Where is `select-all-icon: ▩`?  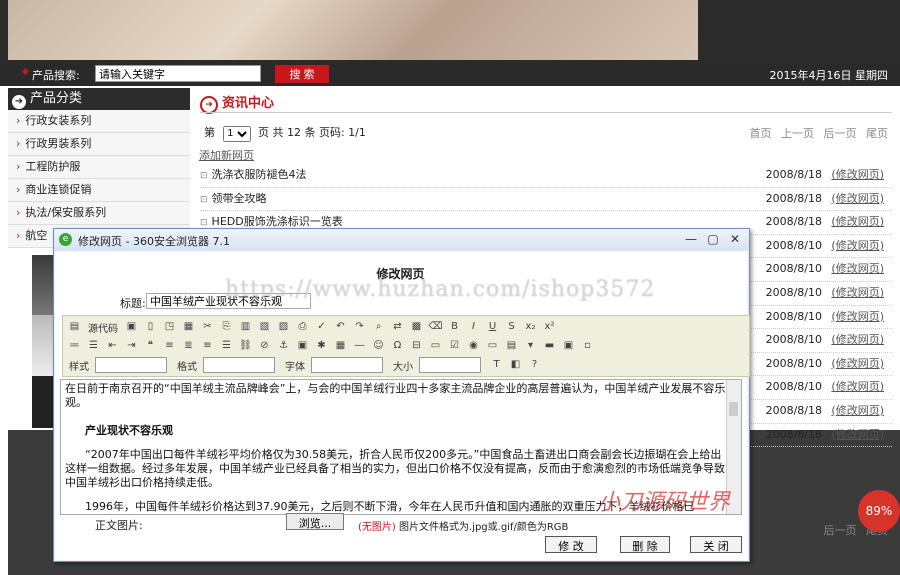
select-all-icon: ▩ is located at coordinates (416, 327).